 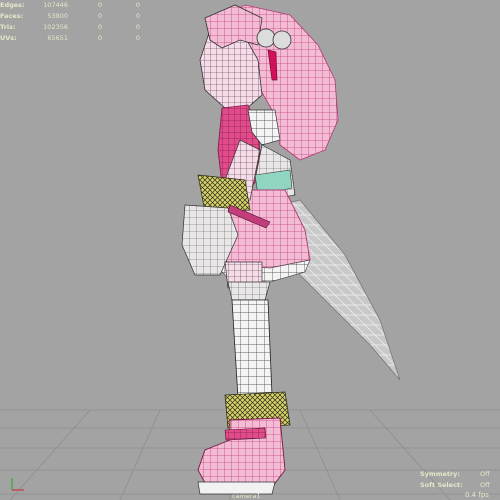 What do you see at coordinates (477, 495) in the screenshot?
I see `fps-readout: 0.4 fps` at bounding box center [477, 495].